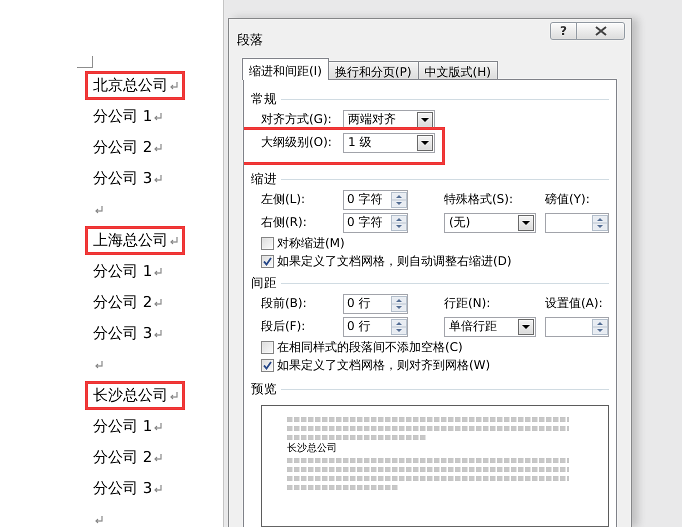 The width and height of the screenshot is (682, 527). What do you see at coordinates (264, 99) in the screenshot?
I see `section-title: 常规` at bounding box center [264, 99].